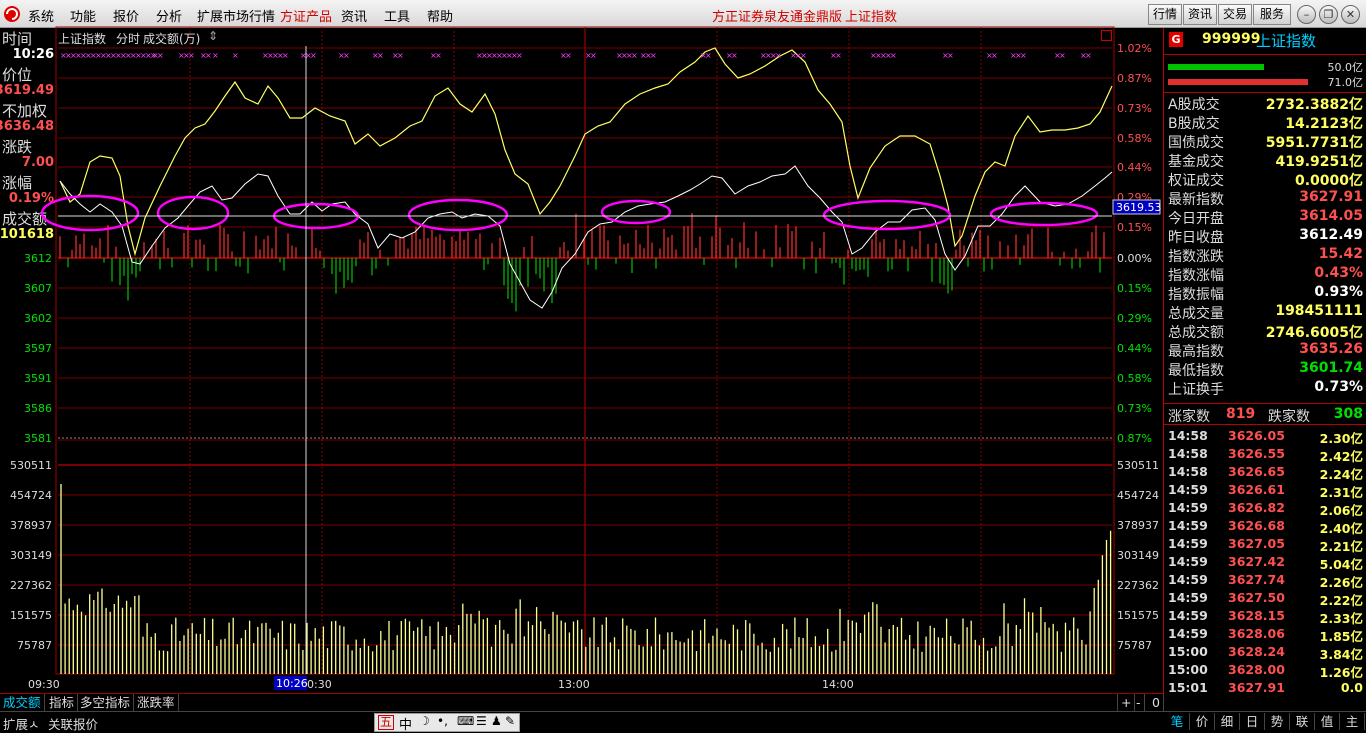 The image size is (1366, 733). What do you see at coordinates (1256, 687) in the screenshot?
I see `tick-price: 3627.91` at bounding box center [1256, 687].